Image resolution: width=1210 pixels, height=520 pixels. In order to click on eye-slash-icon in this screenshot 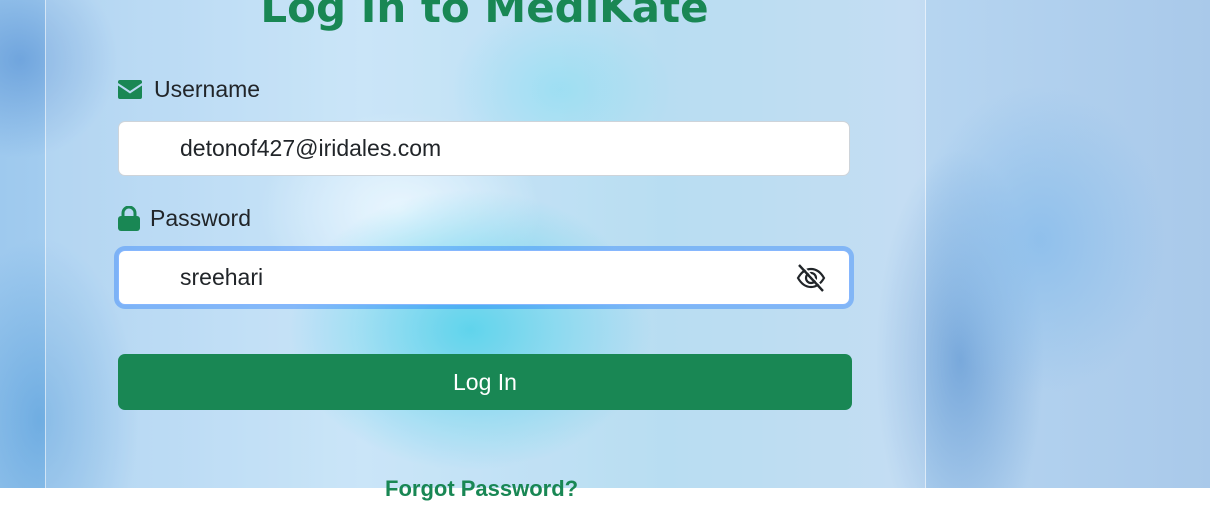, I will do `click(811, 280)`.